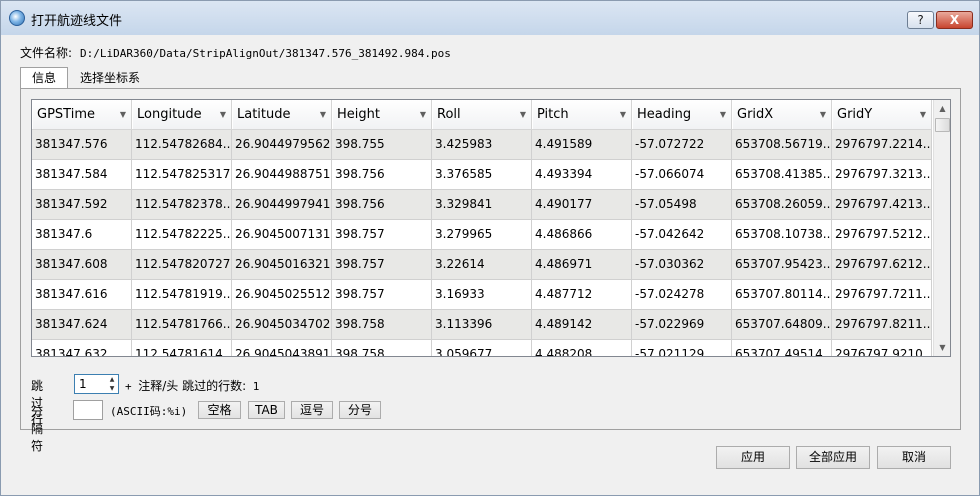 This screenshot has height=496, width=980. I want to click on table-cell: -57.024278, so click(682, 295).